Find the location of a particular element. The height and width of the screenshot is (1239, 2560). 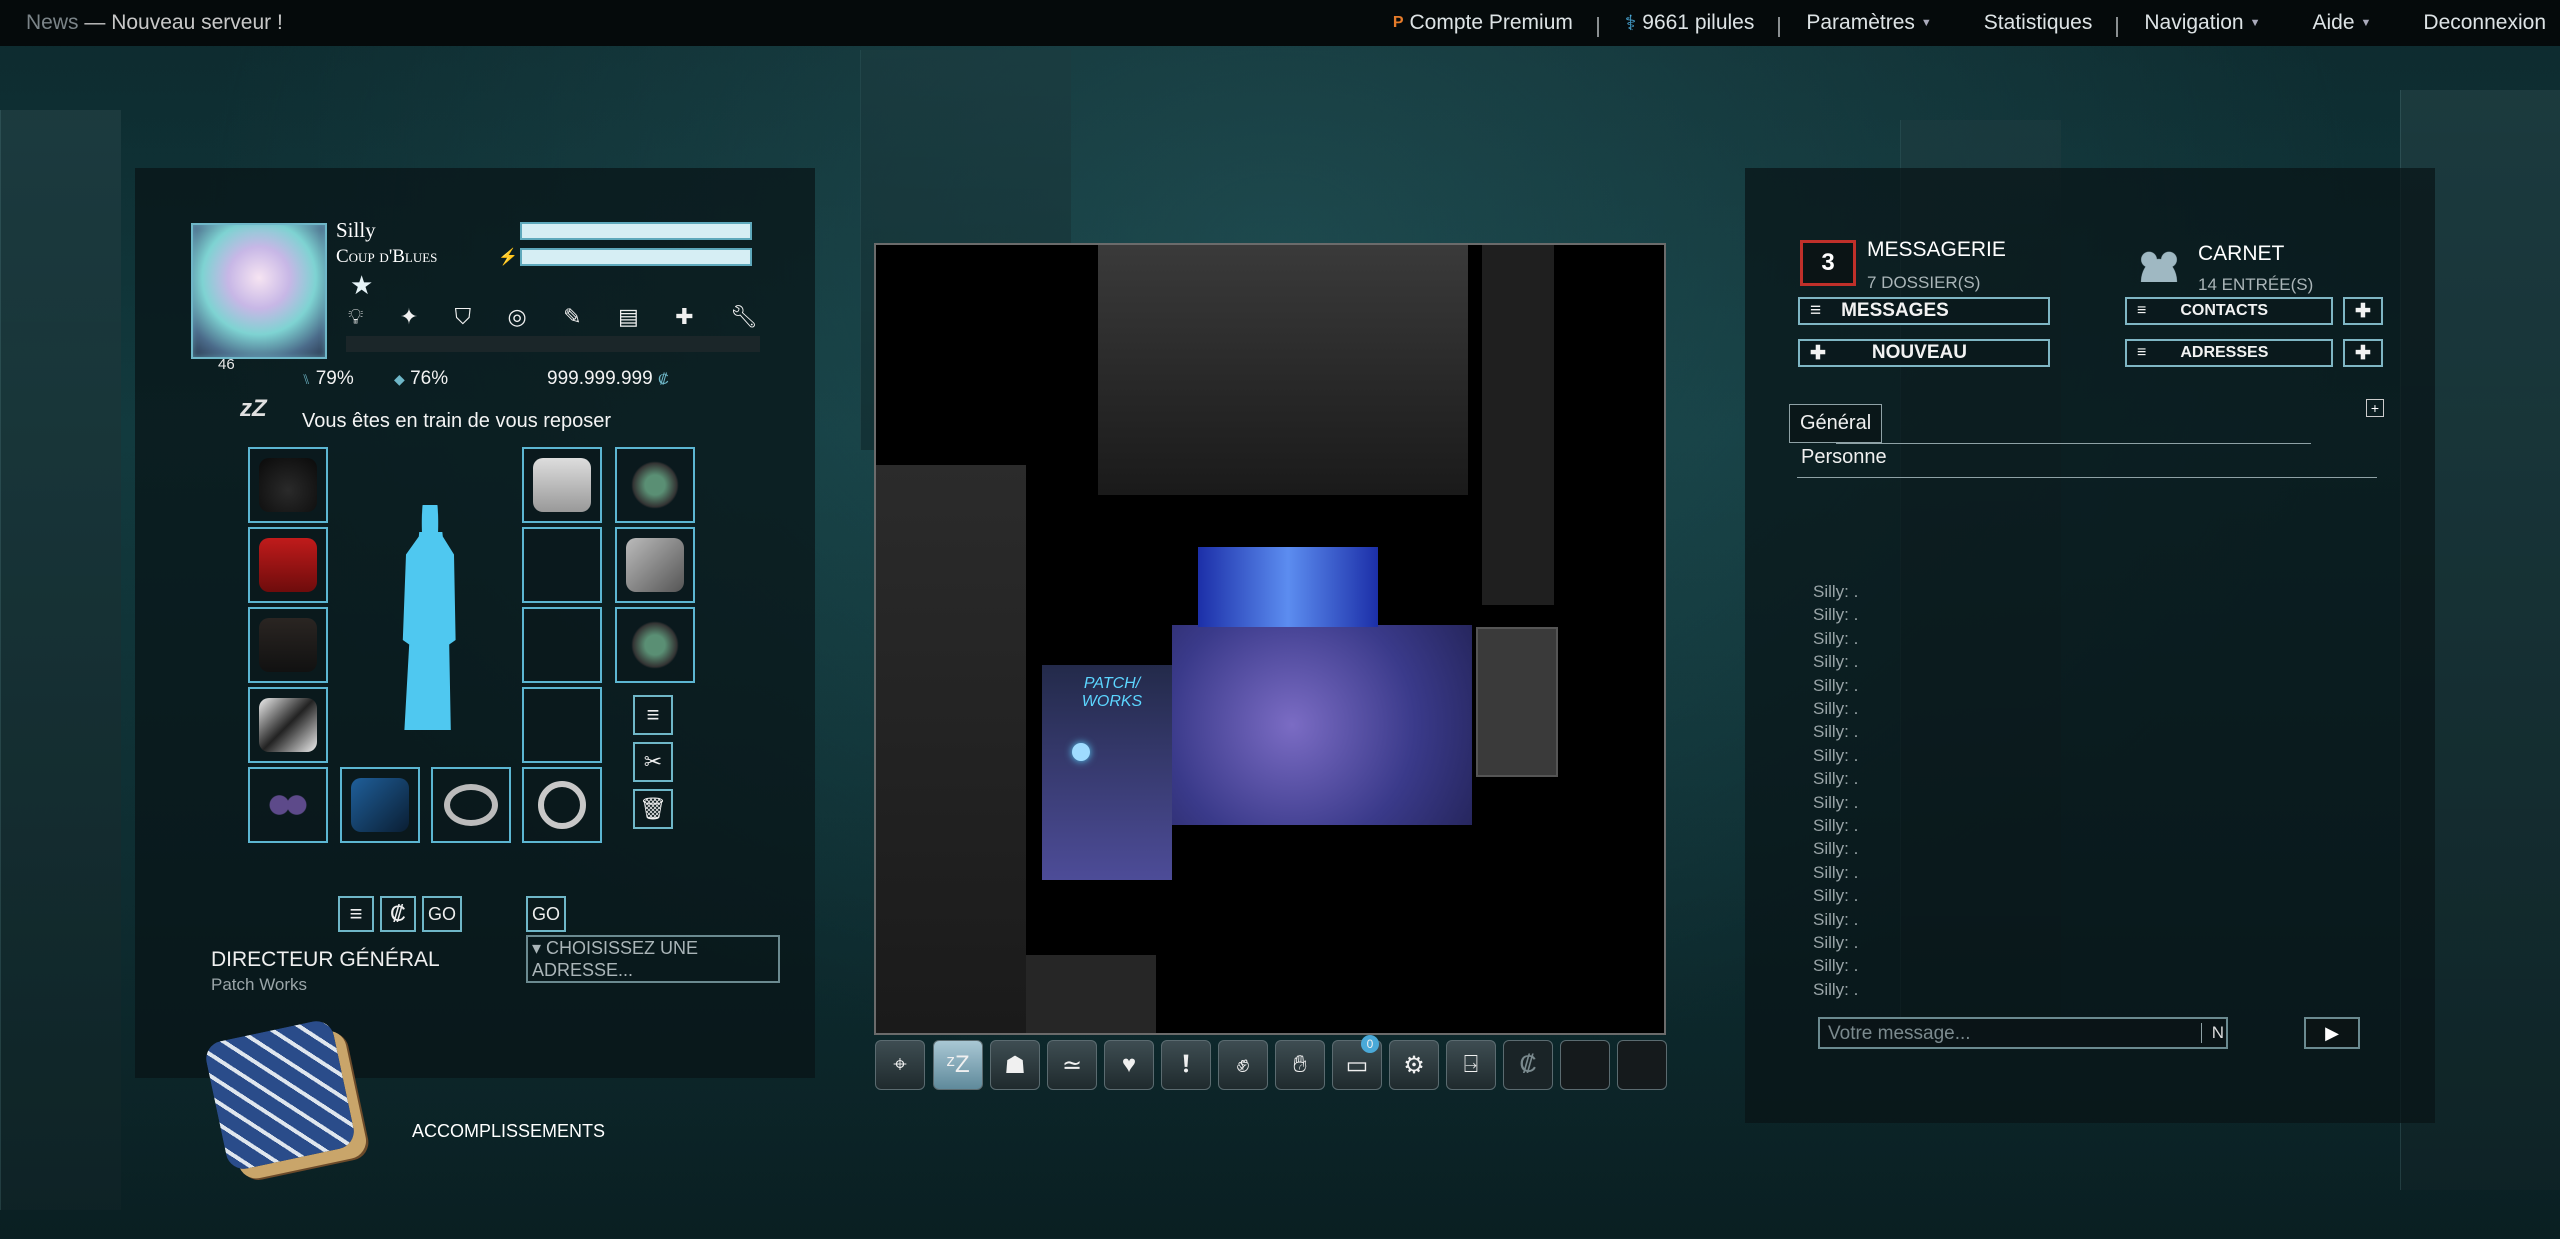

hand-button: ✋︎ is located at coordinates (1300, 1065).